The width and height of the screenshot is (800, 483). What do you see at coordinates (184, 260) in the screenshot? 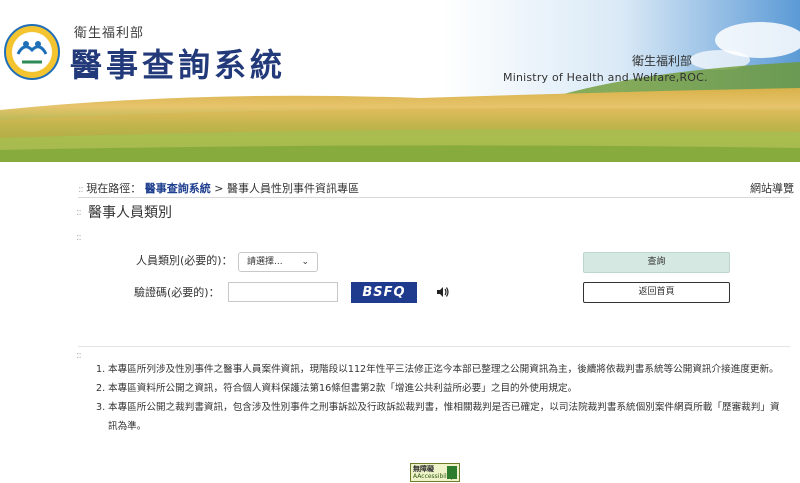
I see `personnel-type-label: 人員類別(必要的)：` at bounding box center [184, 260].